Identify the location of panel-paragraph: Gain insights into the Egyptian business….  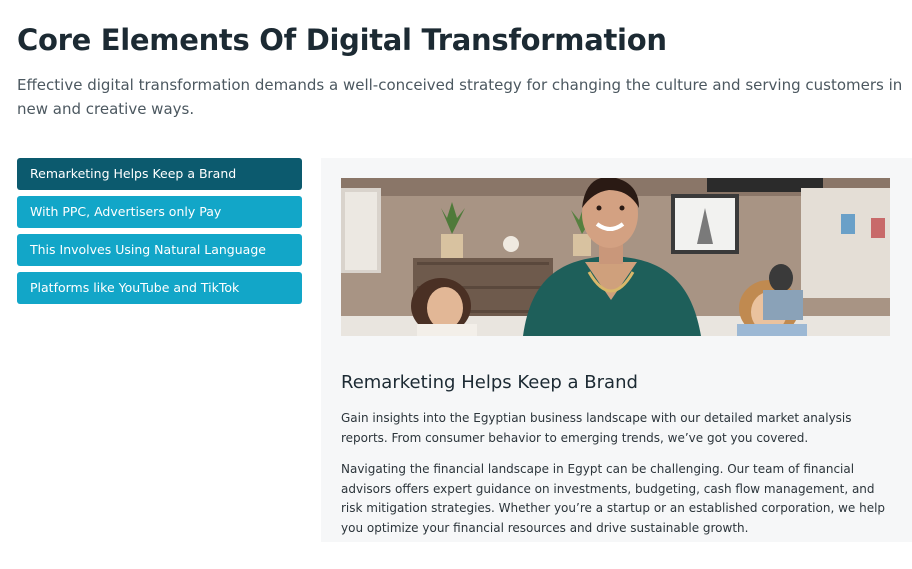
(596, 428).